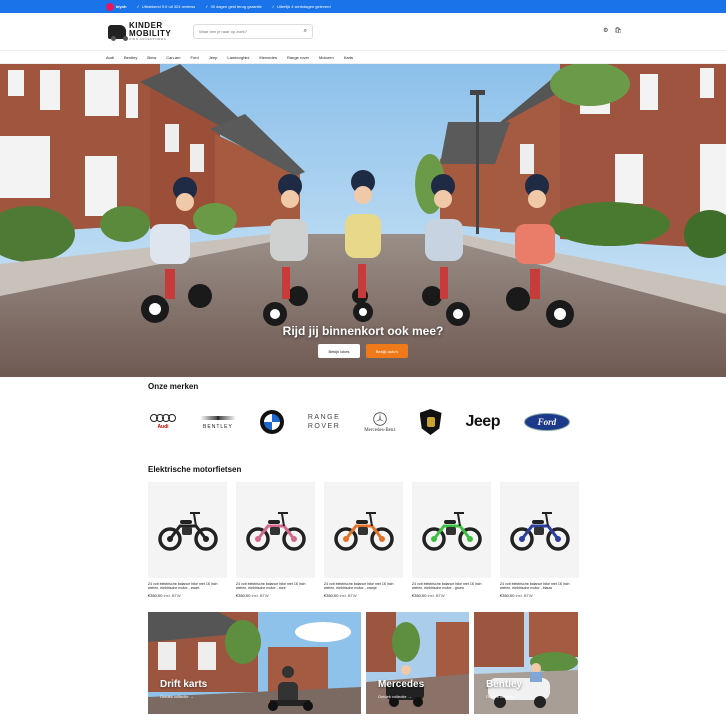 This screenshot has height=726, width=726. I want to click on logo-title: KINDER MOBILITY, so click(150, 29).